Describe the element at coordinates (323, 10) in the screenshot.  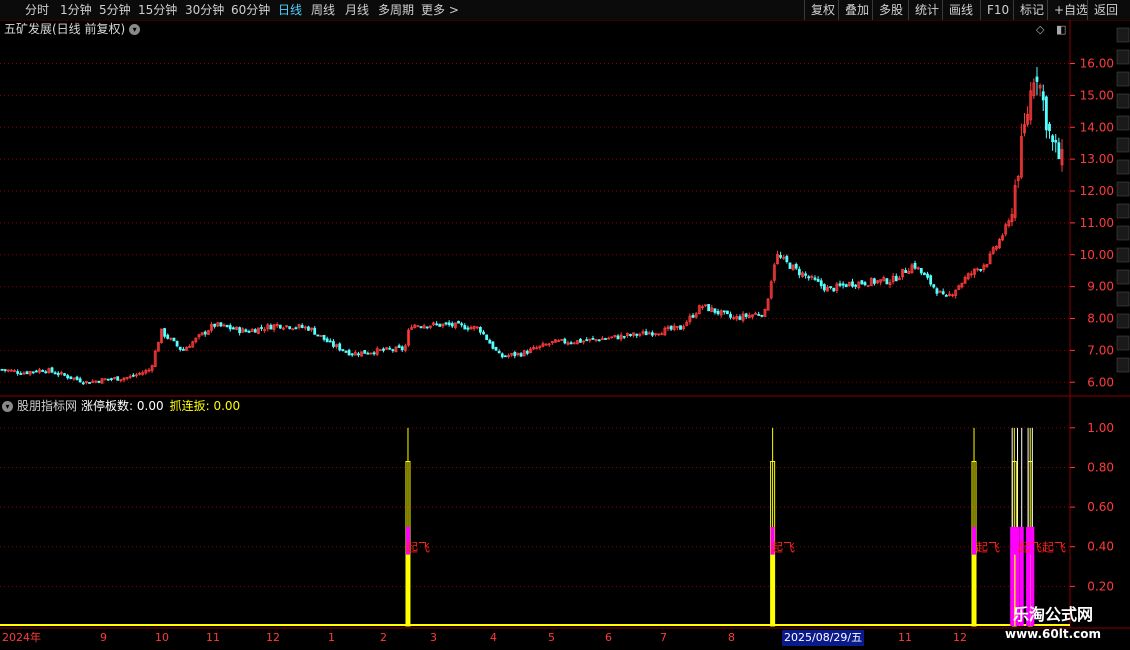
I see `period-tab-7: 周线` at that location.